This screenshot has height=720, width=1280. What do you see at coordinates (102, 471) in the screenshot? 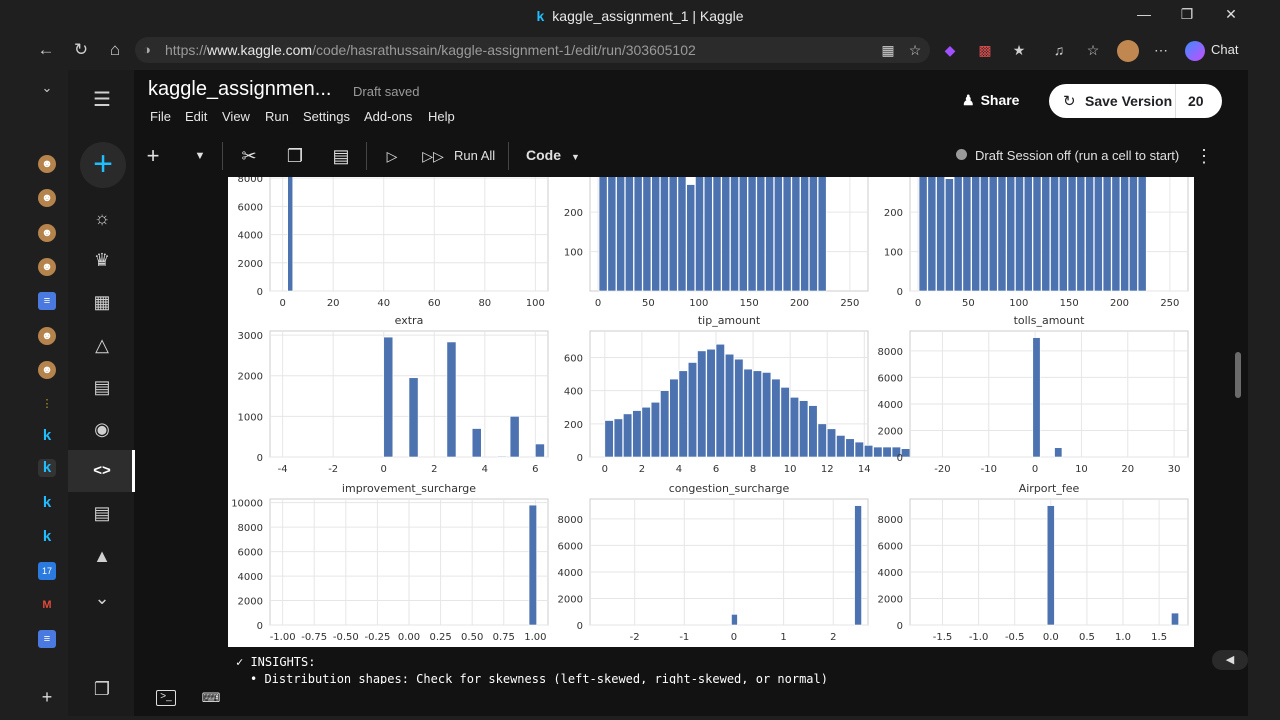
I see `code-icon: <>` at bounding box center [102, 471].